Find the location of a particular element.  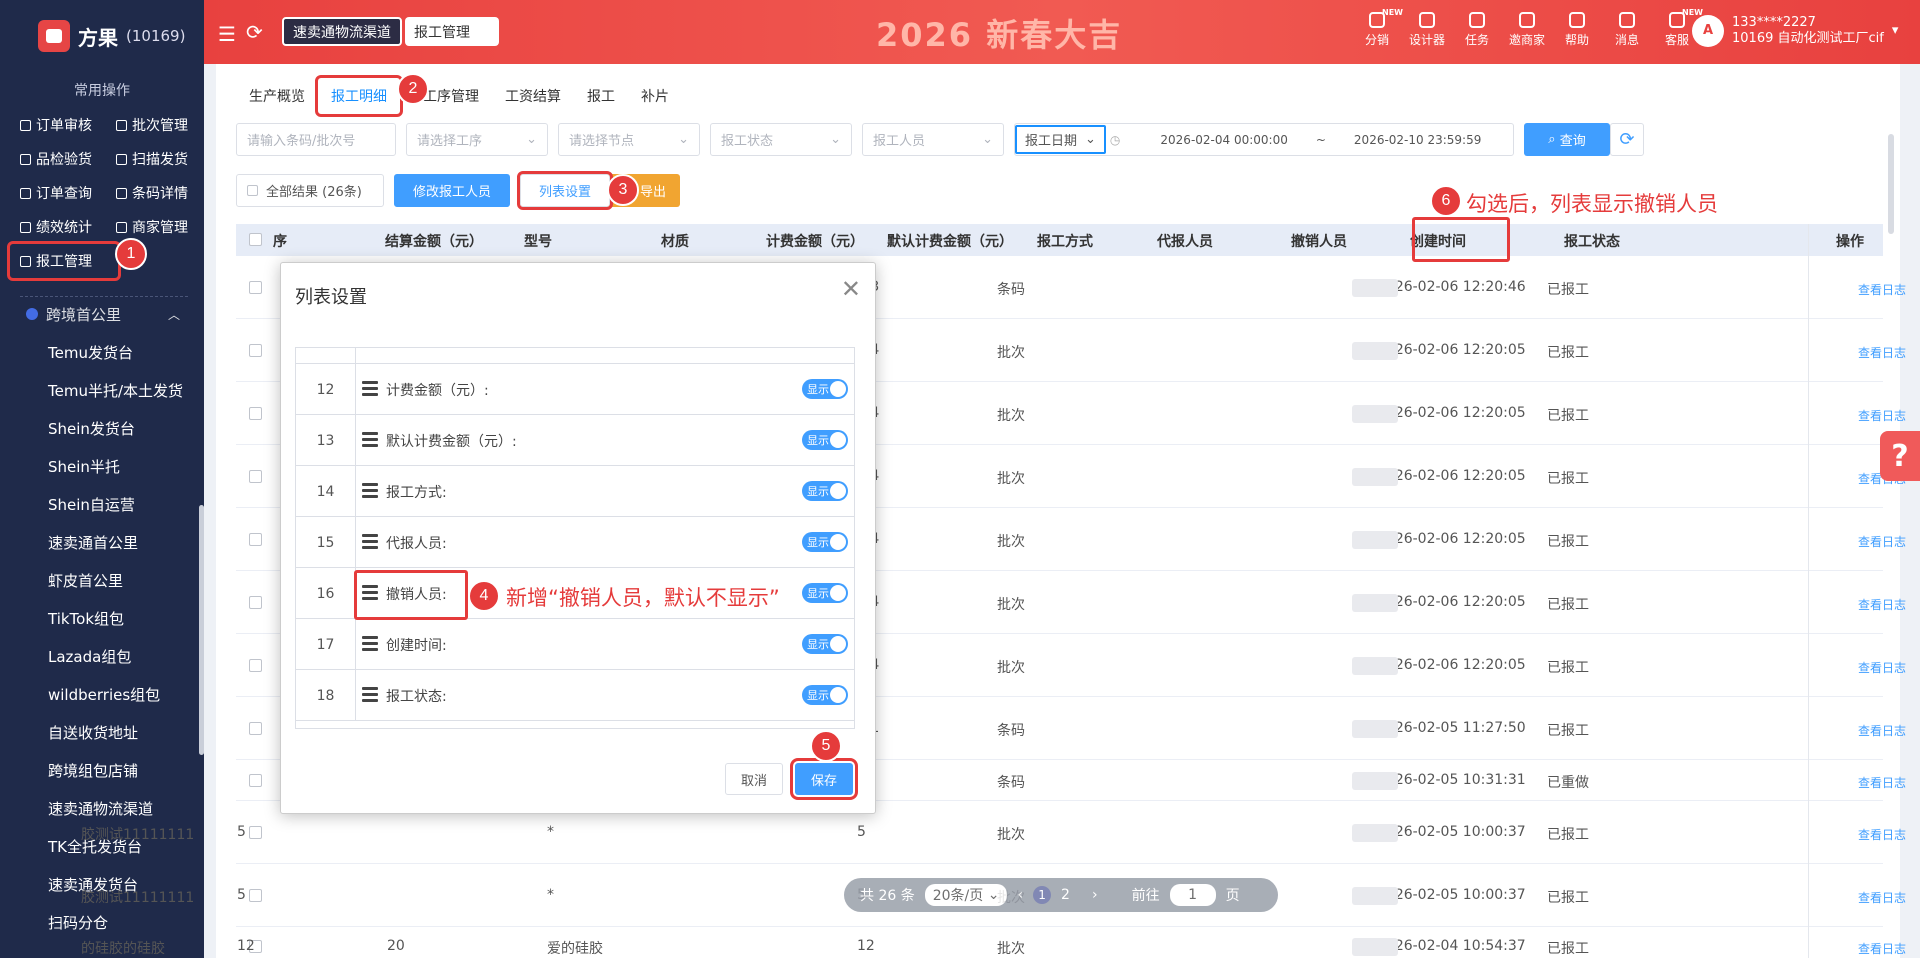

sidebar-item-1: Temu半托/本土发货 is located at coordinates (102, 390).